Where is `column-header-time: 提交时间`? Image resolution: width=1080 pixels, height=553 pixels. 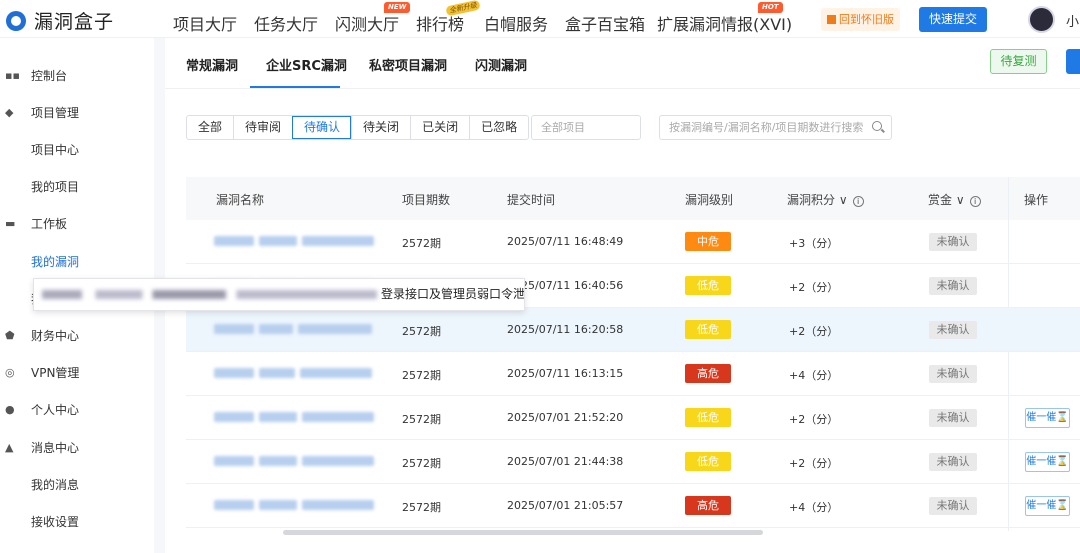 column-header-time: 提交时间 is located at coordinates (531, 200).